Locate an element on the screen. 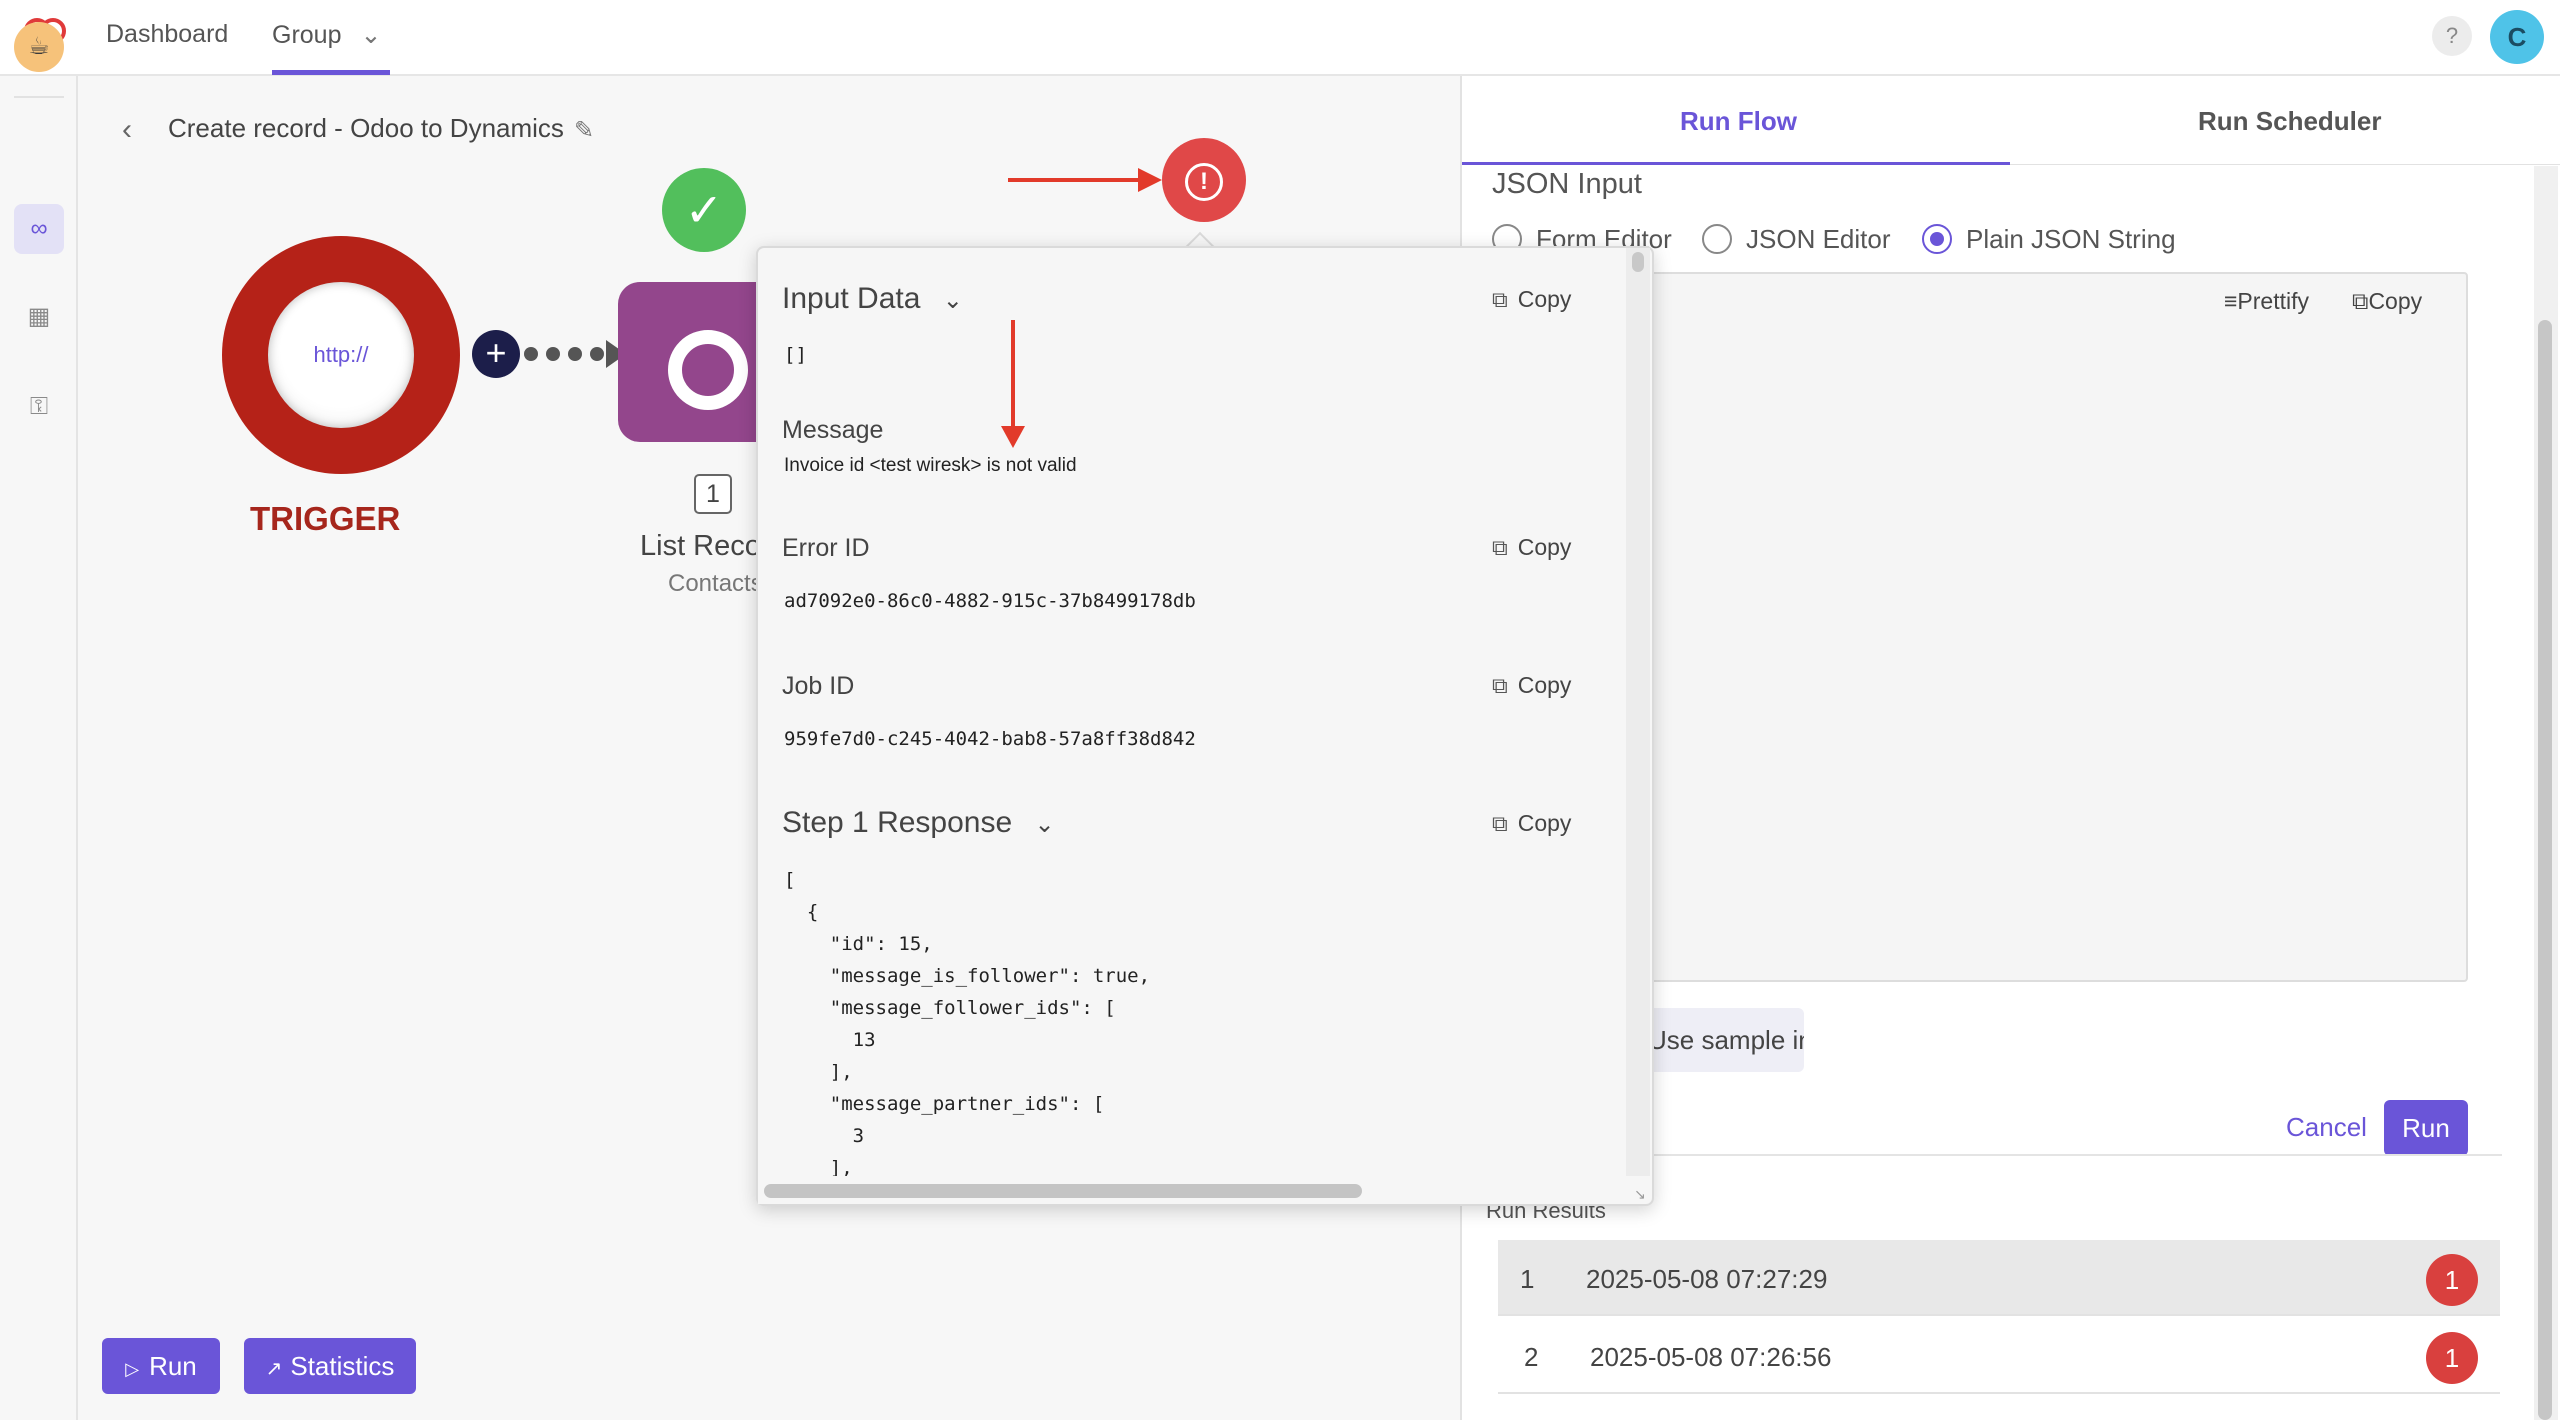  json-input-label: JSON Input is located at coordinates (1567, 184).